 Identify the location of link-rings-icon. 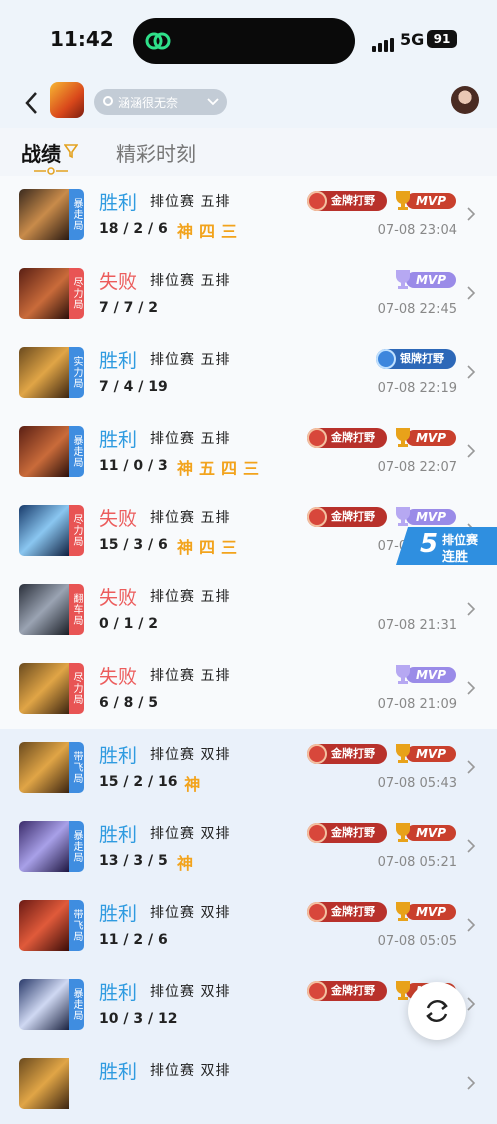
(158, 41).